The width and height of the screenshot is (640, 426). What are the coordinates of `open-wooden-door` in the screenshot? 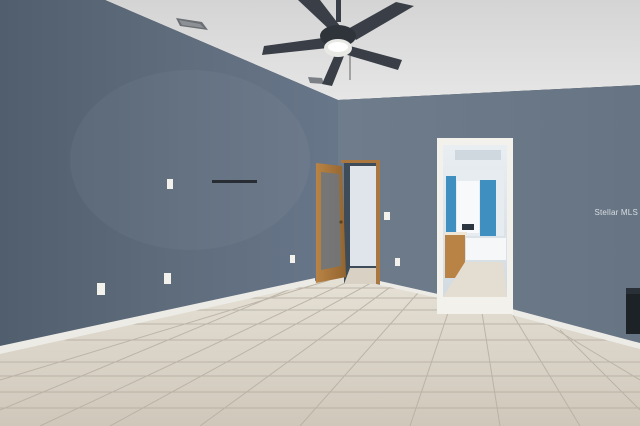 It's located at (331, 223).